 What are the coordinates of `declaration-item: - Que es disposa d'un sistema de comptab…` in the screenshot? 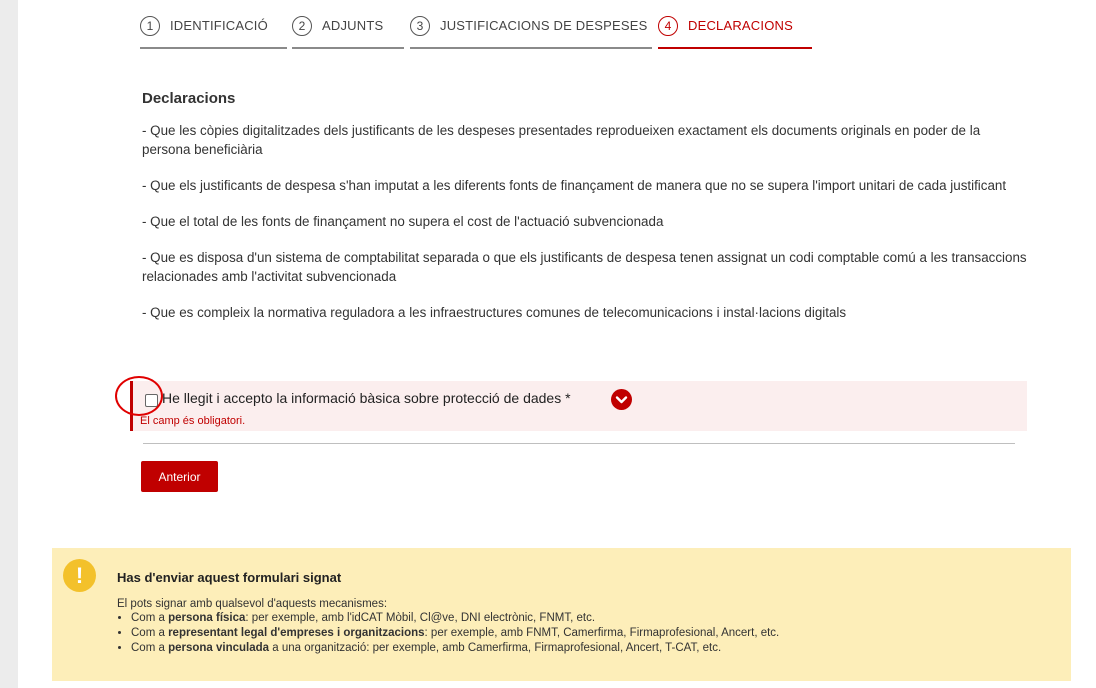 It's located at (584, 267).